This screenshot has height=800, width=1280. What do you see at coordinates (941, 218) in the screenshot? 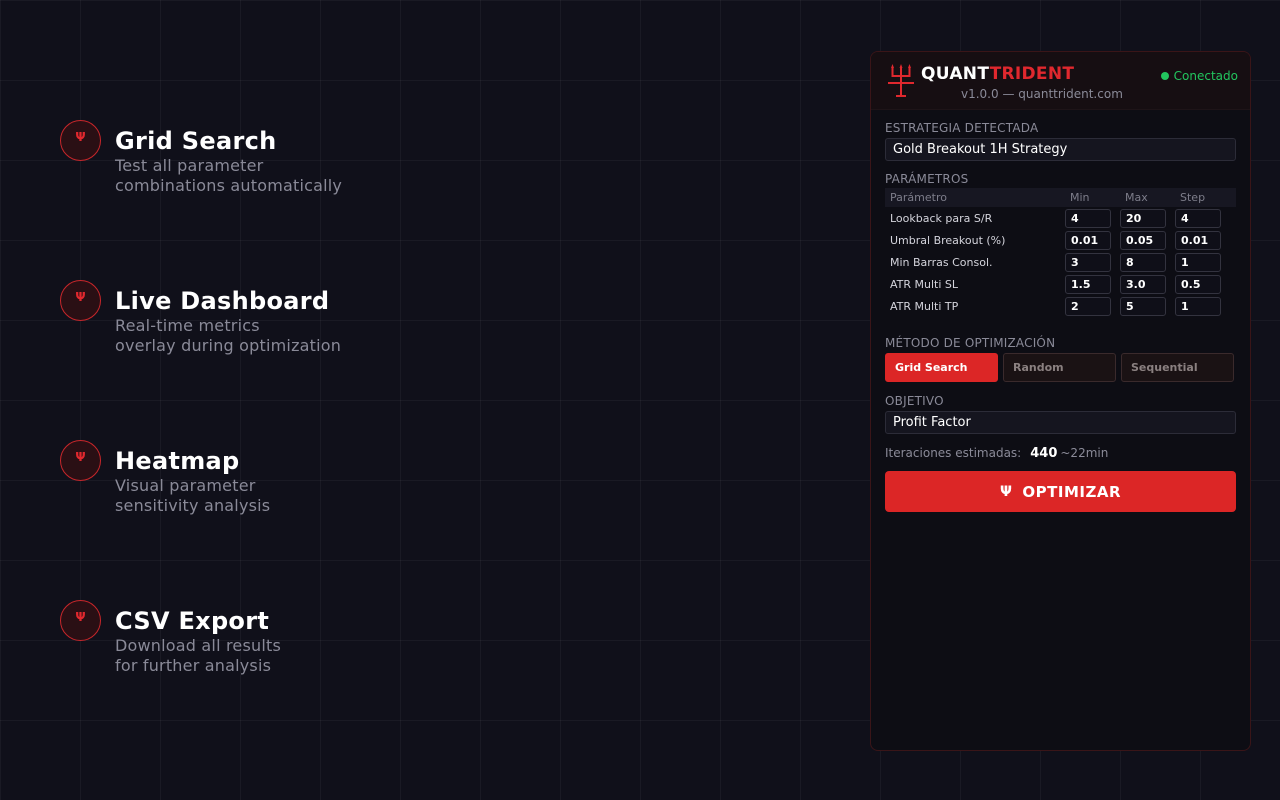
I see `param-name: Lookback para S/R` at bounding box center [941, 218].